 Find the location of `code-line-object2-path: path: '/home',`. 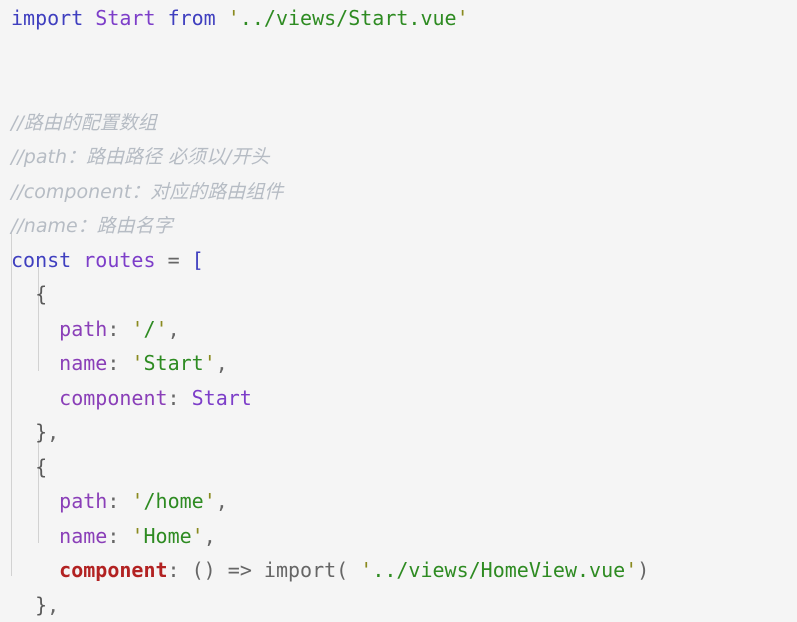

code-line-object2-path: path: '/home', is located at coordinates (404, 501).